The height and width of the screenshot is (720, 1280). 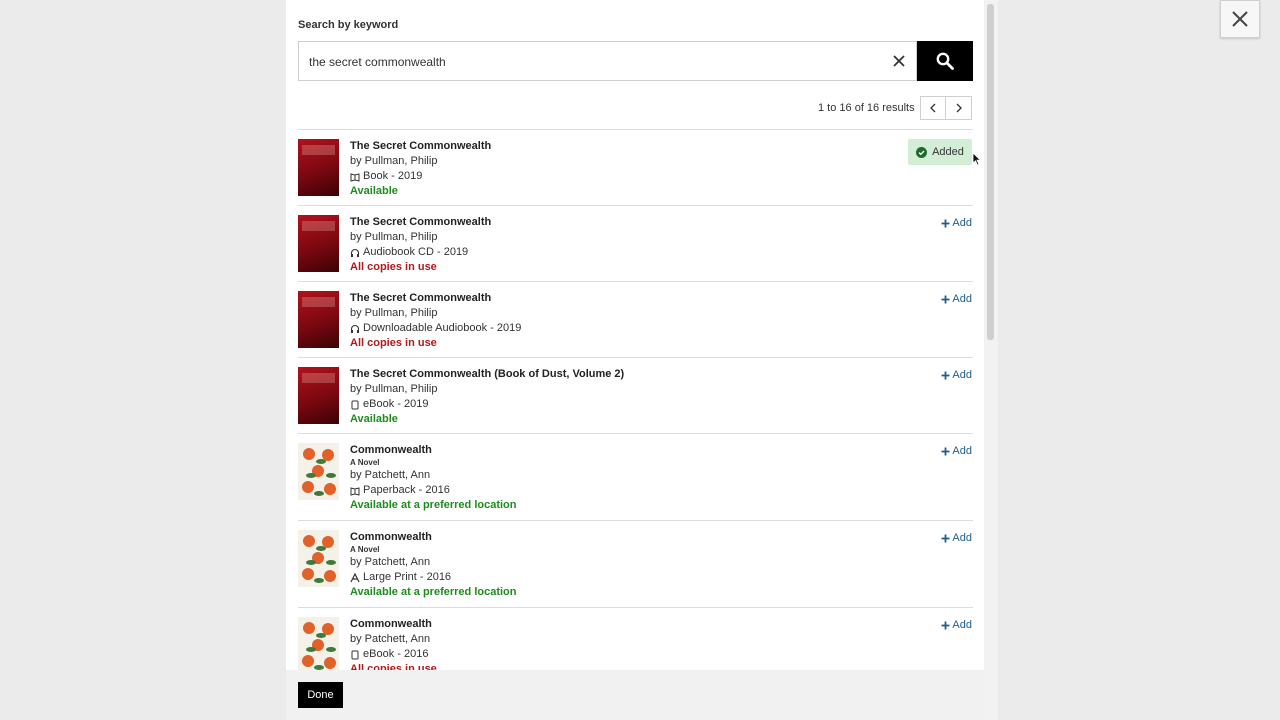 I want to click on result-format-label: eBook - 2016, so click(x=396, y=654).